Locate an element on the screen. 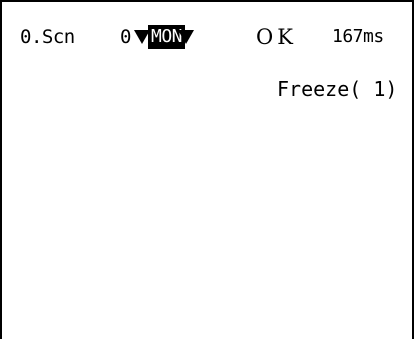 The height and width of the screenshot is (339, 414). scene-label: 0.Scn is located at coordinates (47, 37).